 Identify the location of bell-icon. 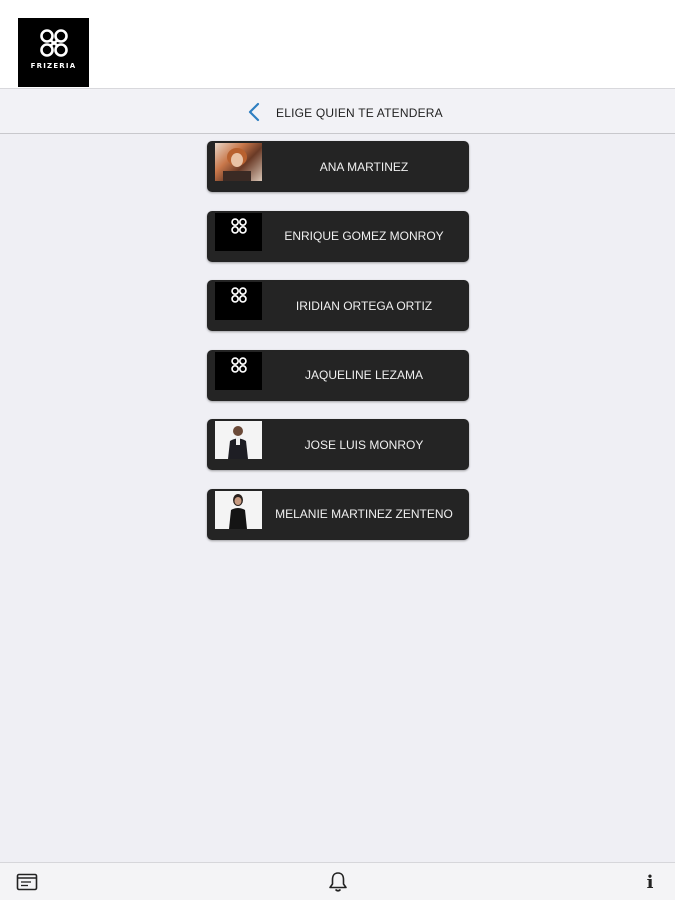
(338, 882).